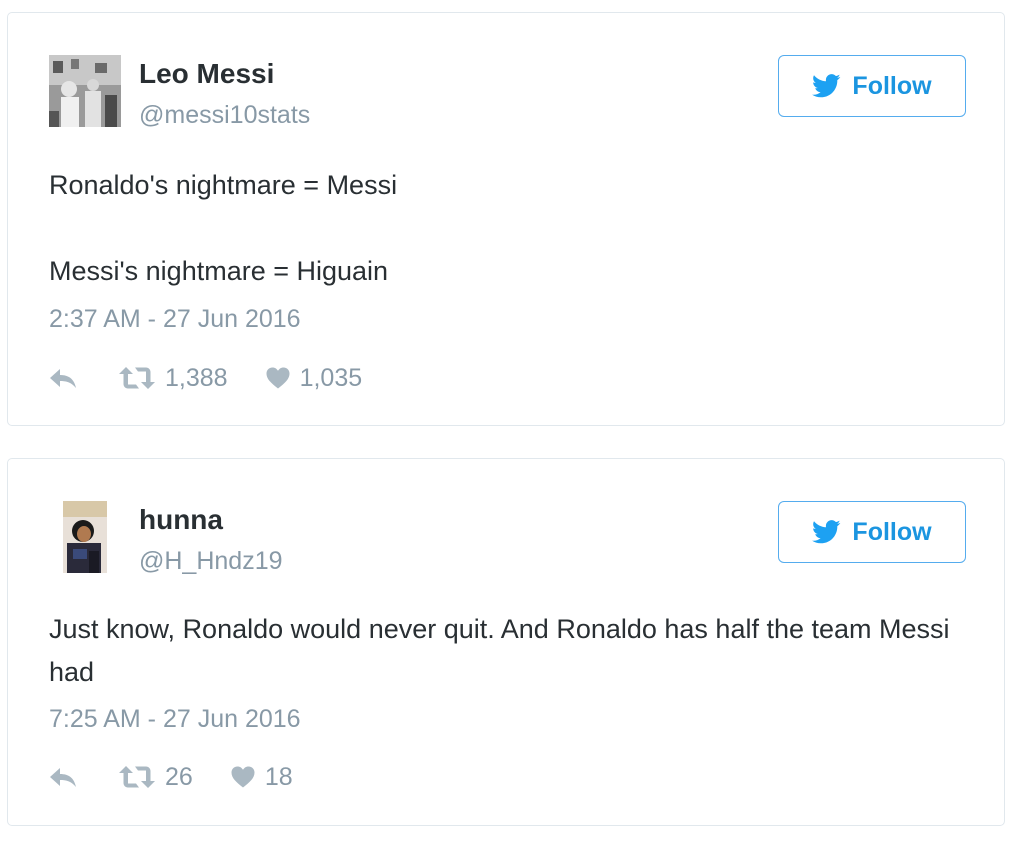 The image size is (1024, 845). I want to click on tweet-text-line: Messi's nightmare = Higuain, so click(219, 271).